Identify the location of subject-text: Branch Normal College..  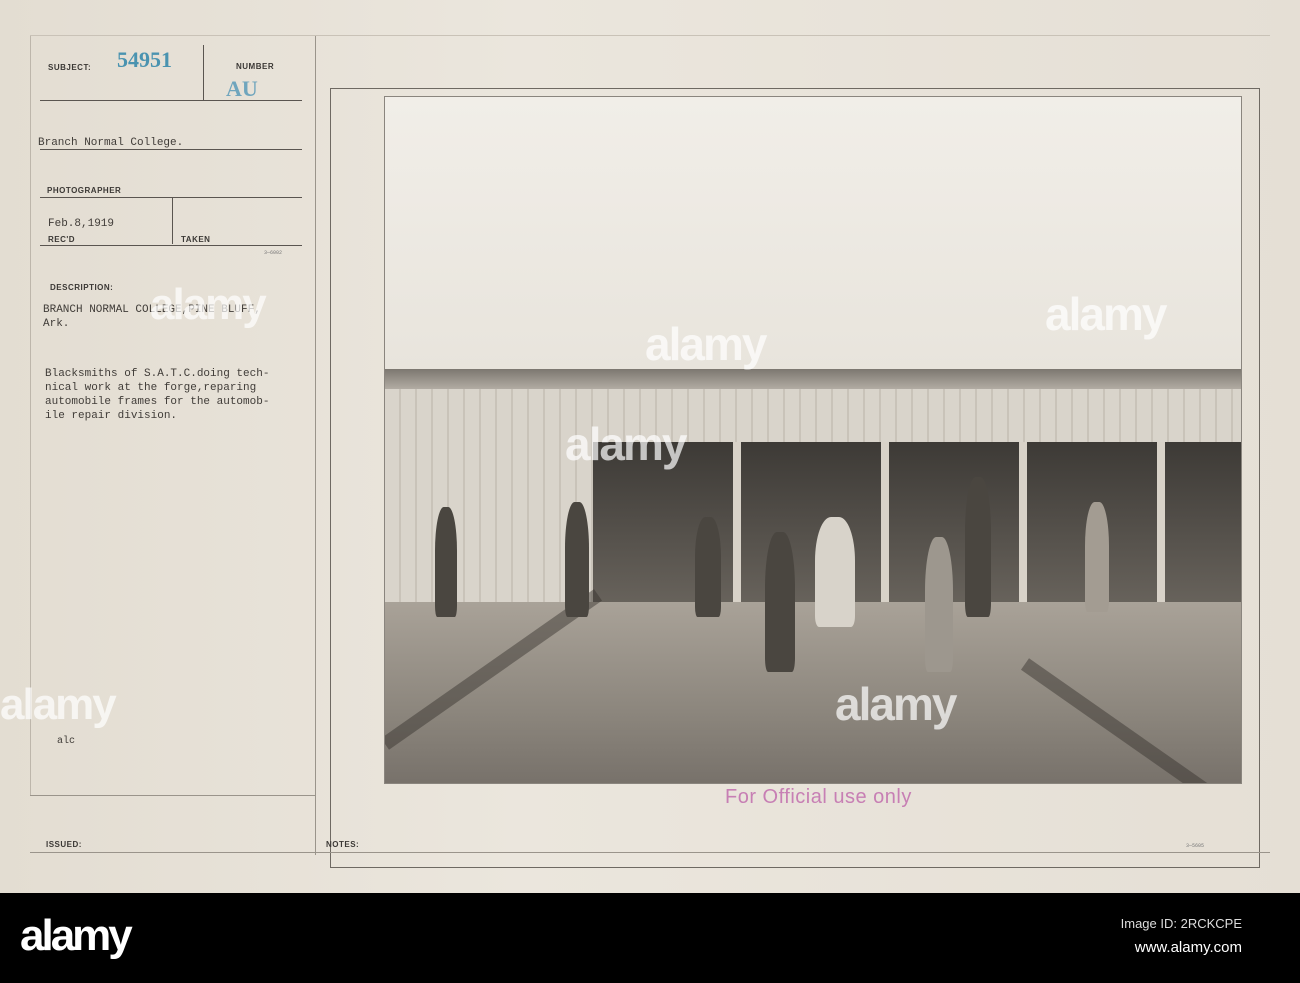
(111, 143).